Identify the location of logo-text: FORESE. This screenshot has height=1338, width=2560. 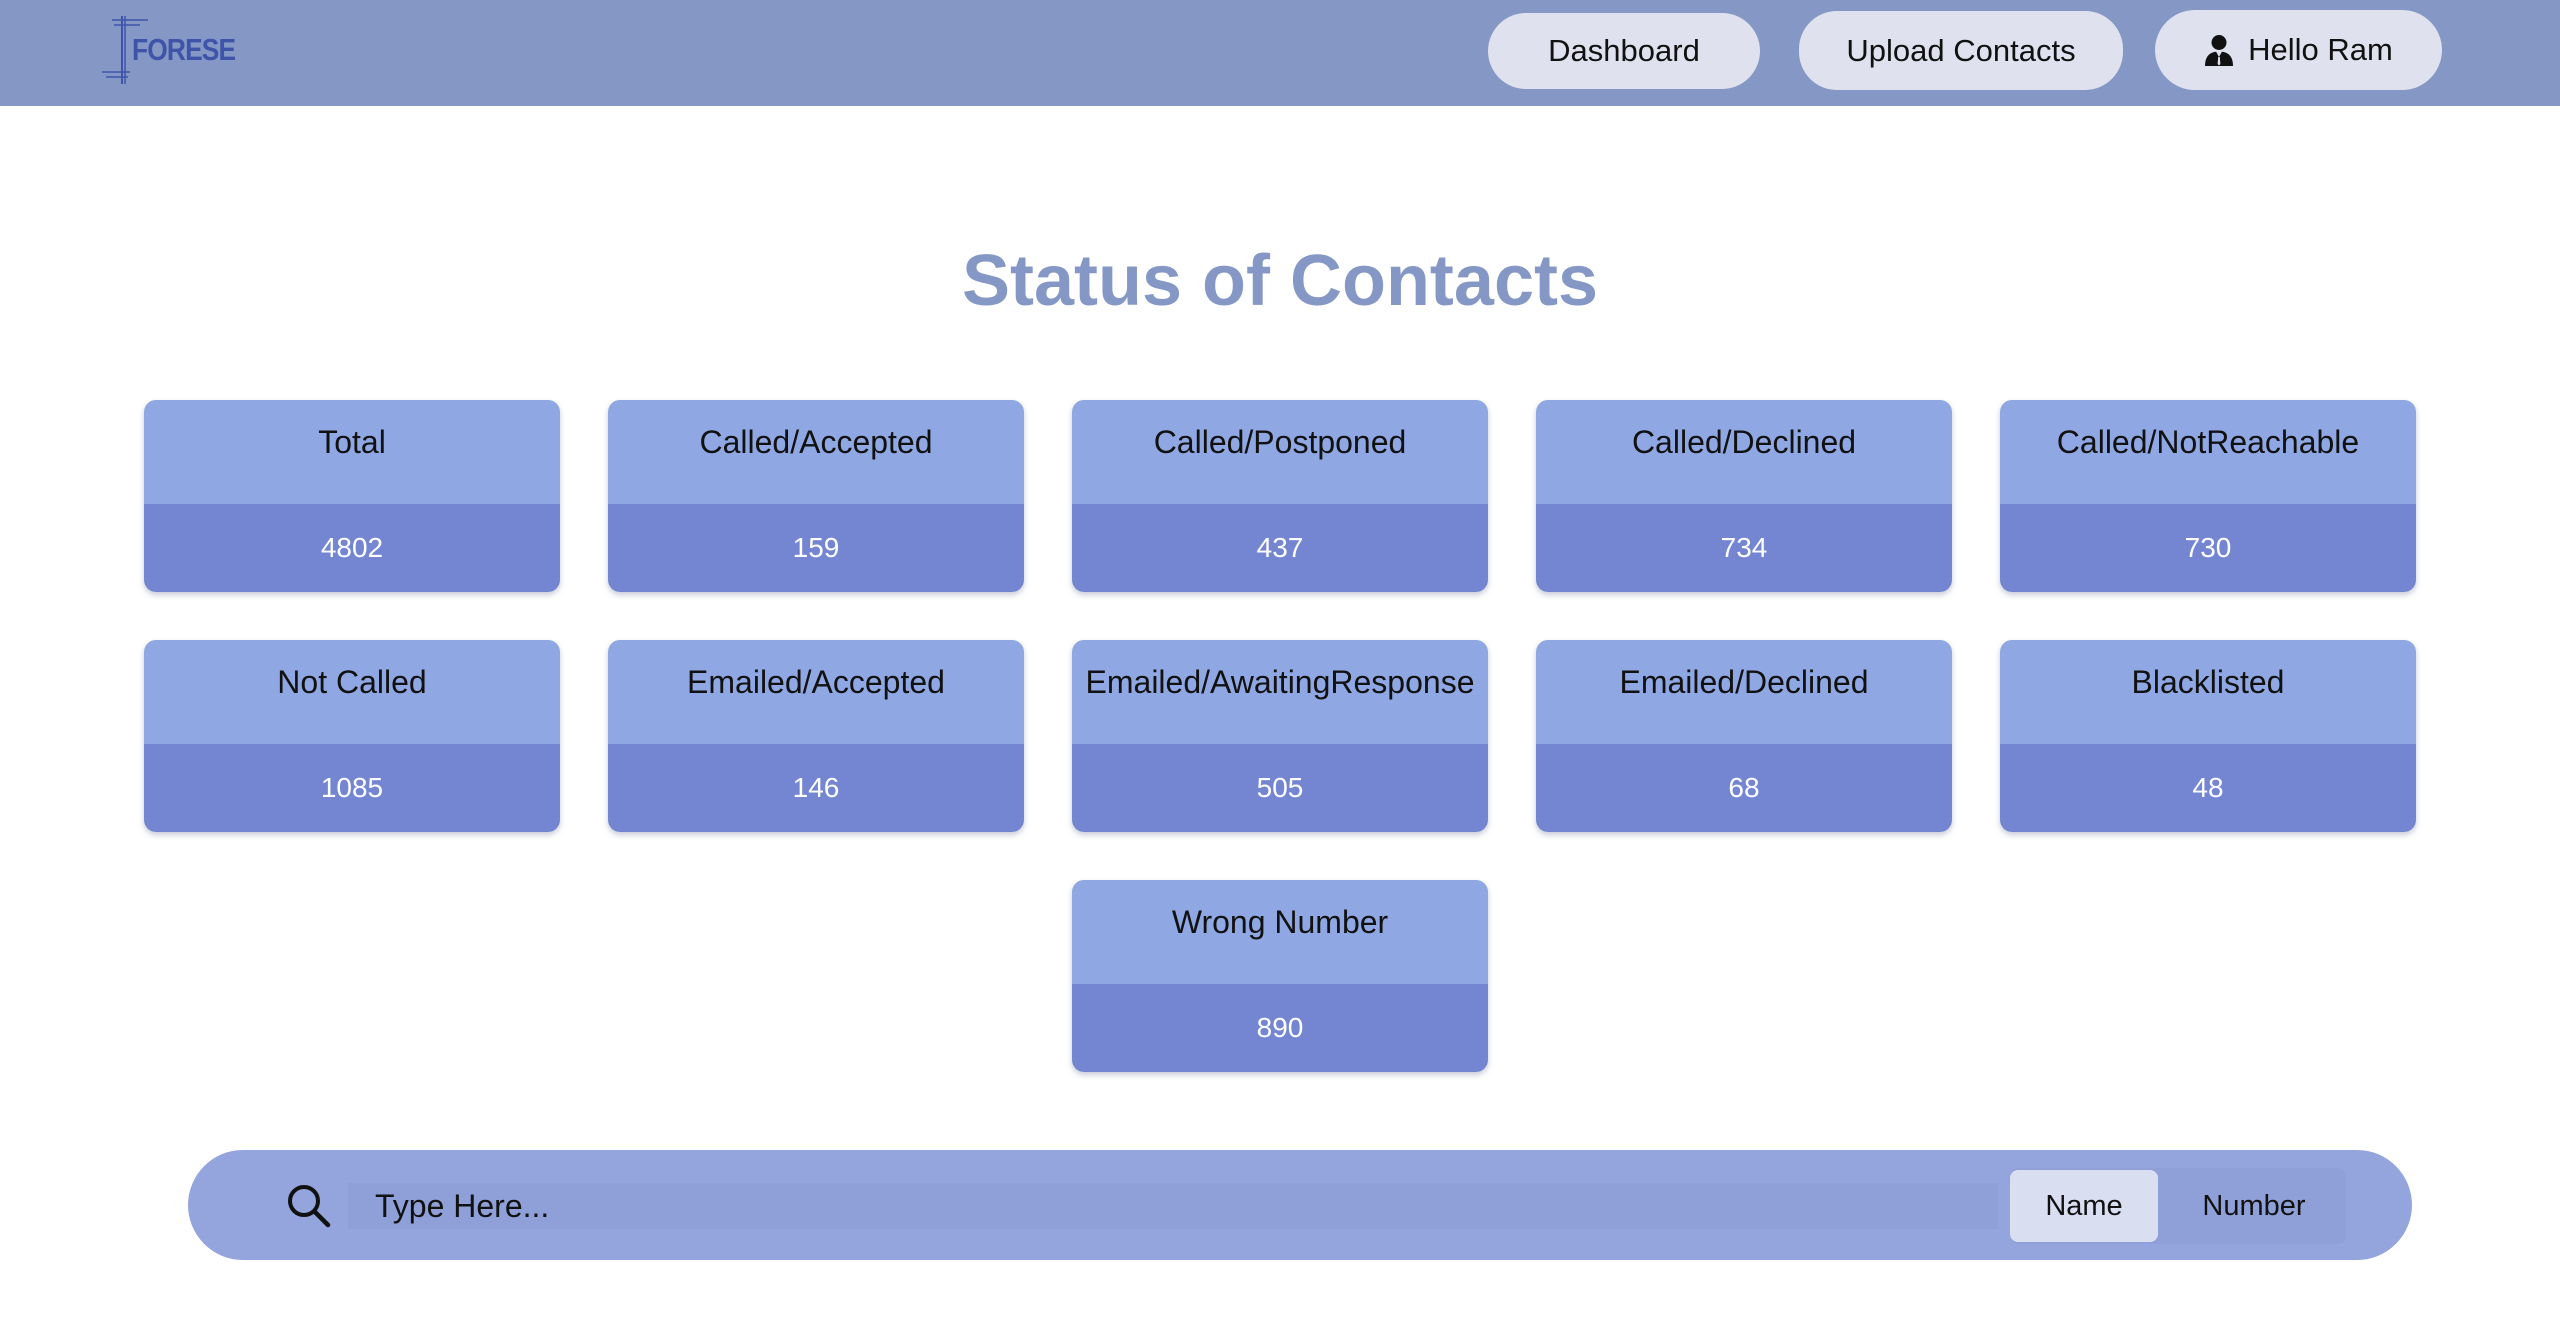
(184, 49).